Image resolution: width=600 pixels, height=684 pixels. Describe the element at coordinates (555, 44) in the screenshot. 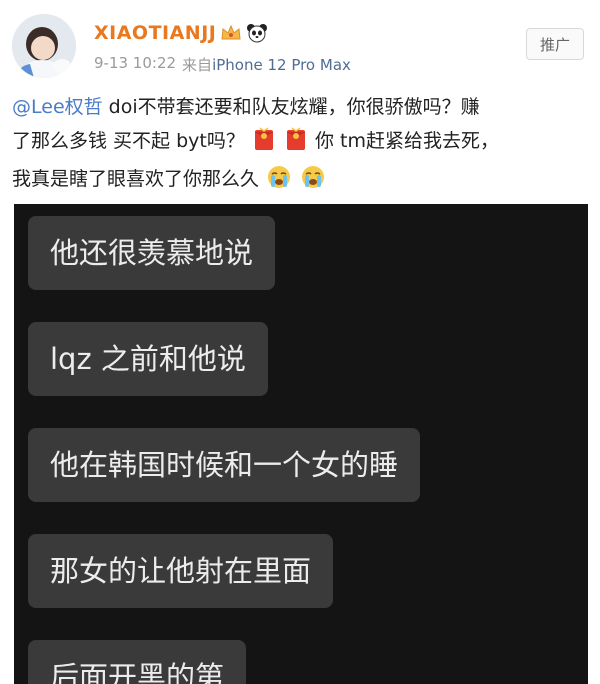

I see `promote-button: 推广` at that location.